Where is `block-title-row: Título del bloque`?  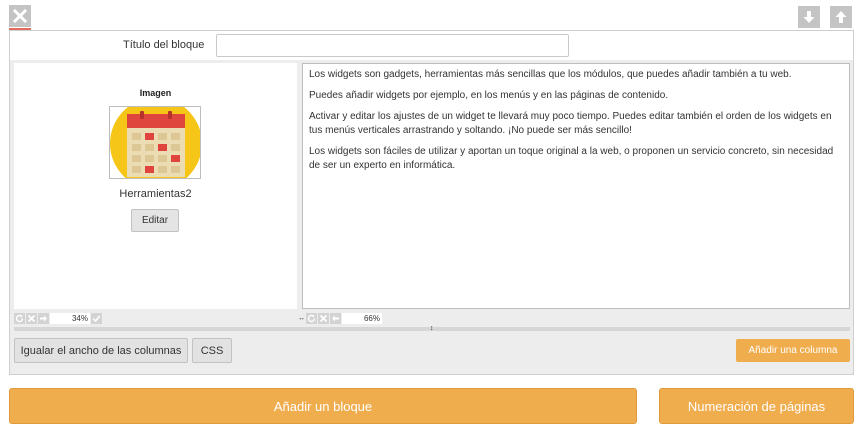 block-title-row: Título del bloque is located at coordinates (431, 45).